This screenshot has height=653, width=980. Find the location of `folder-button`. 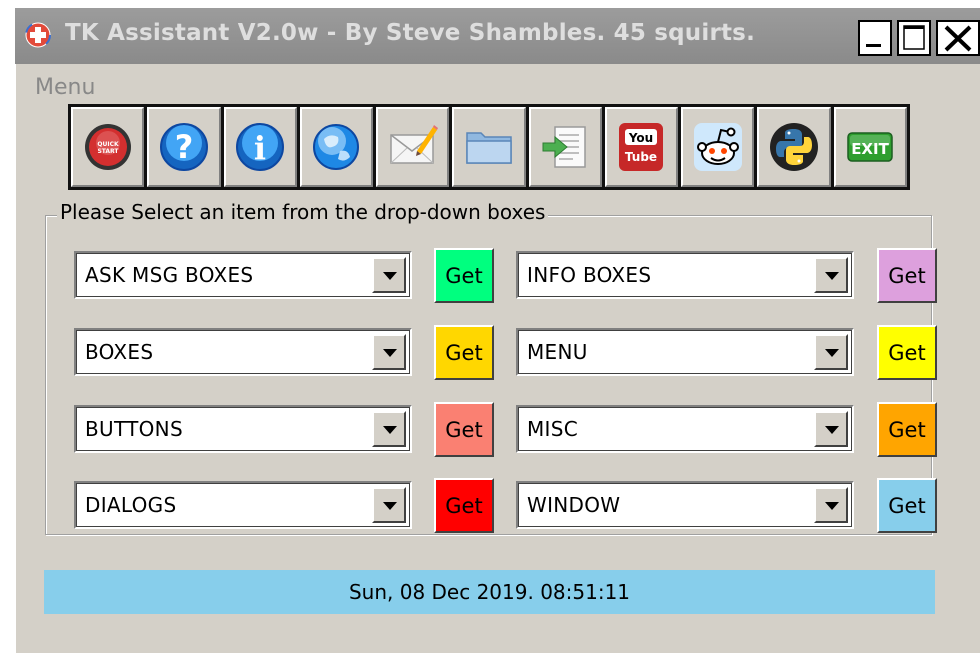

folder-button is located at coordinates (489, 147).